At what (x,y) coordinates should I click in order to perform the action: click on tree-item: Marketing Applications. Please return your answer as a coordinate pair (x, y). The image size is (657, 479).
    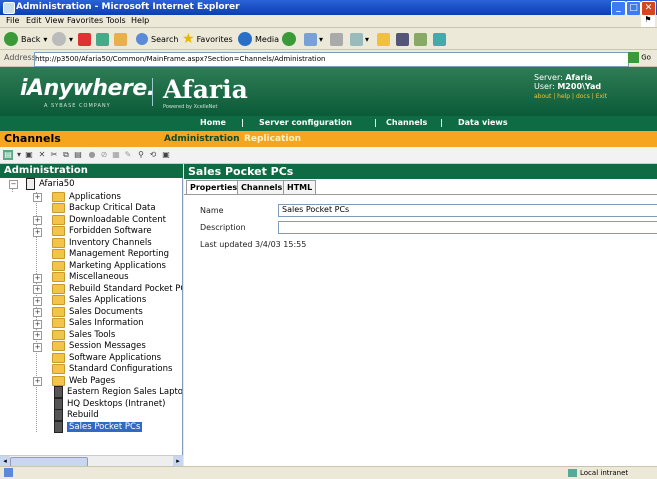
    Looking at the image, I should click on (109, 265).